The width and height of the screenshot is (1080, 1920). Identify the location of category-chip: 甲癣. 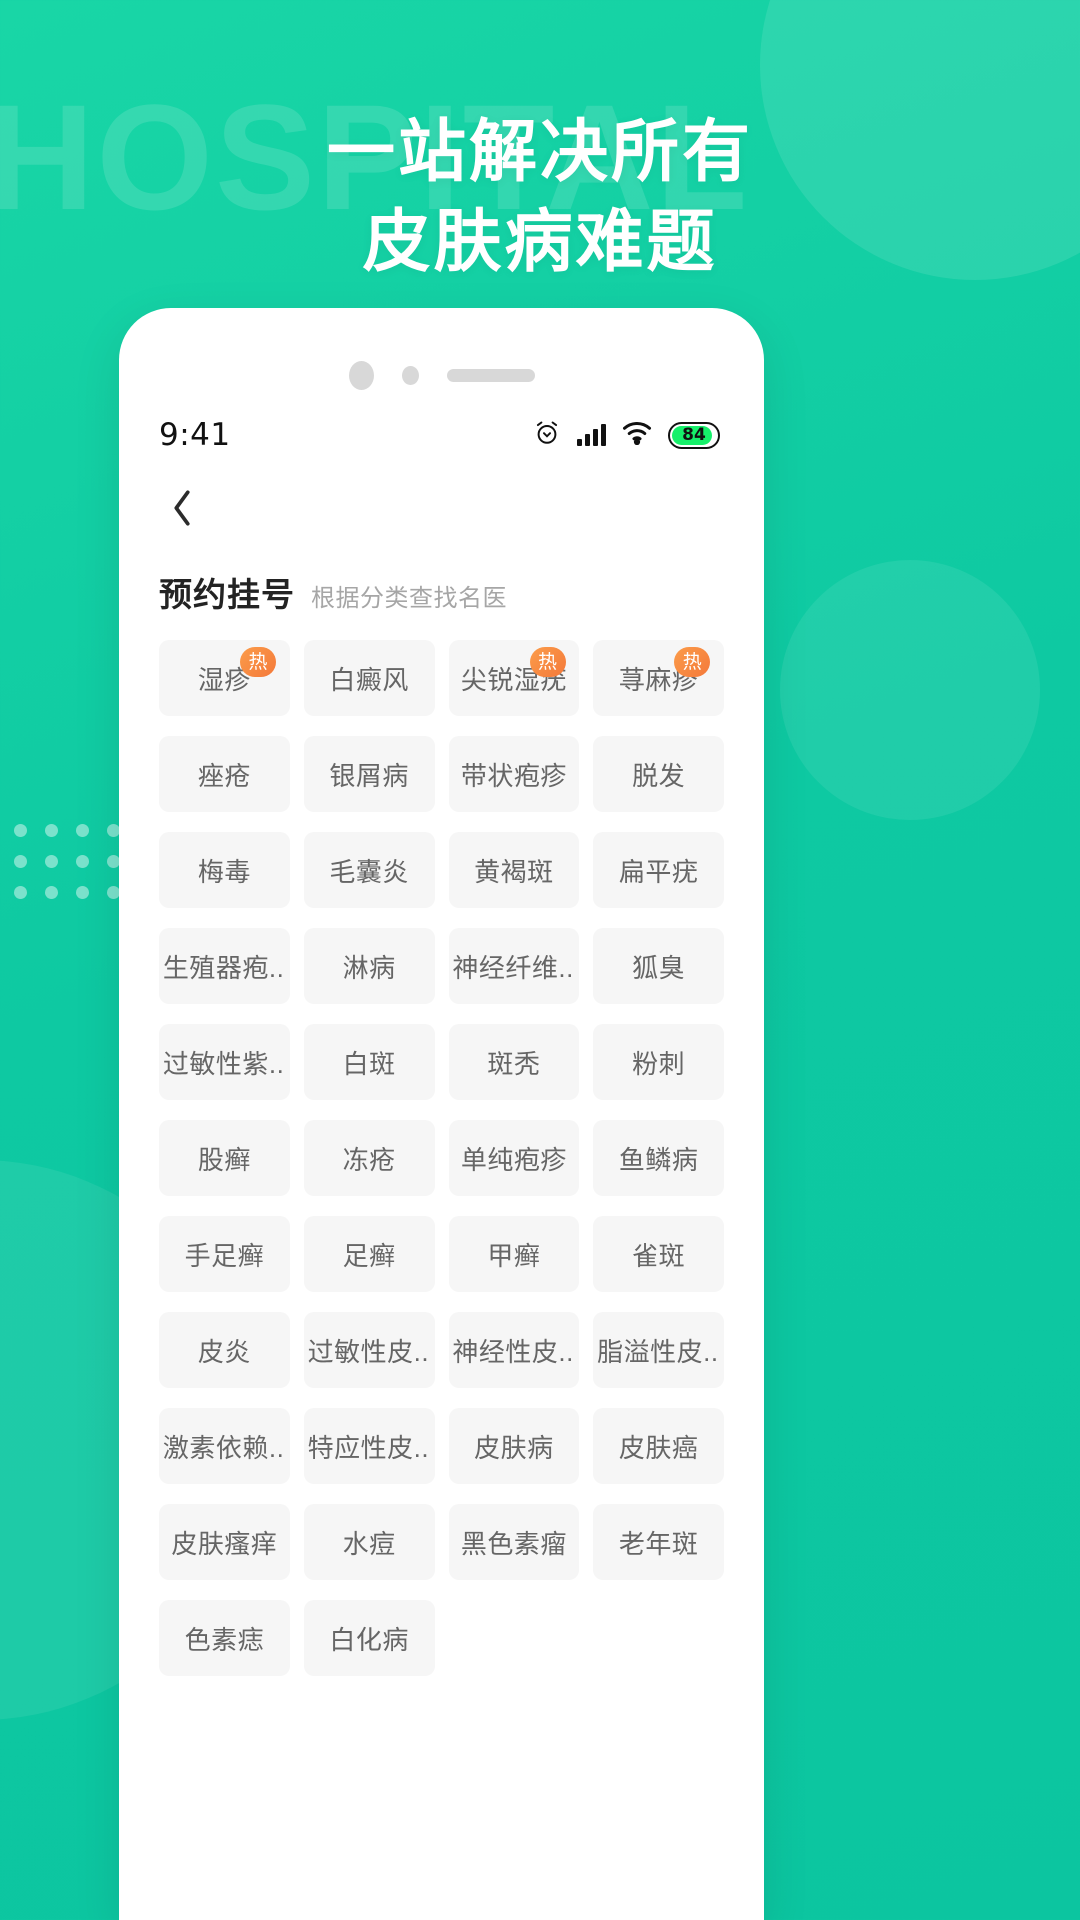
(514, 1254).